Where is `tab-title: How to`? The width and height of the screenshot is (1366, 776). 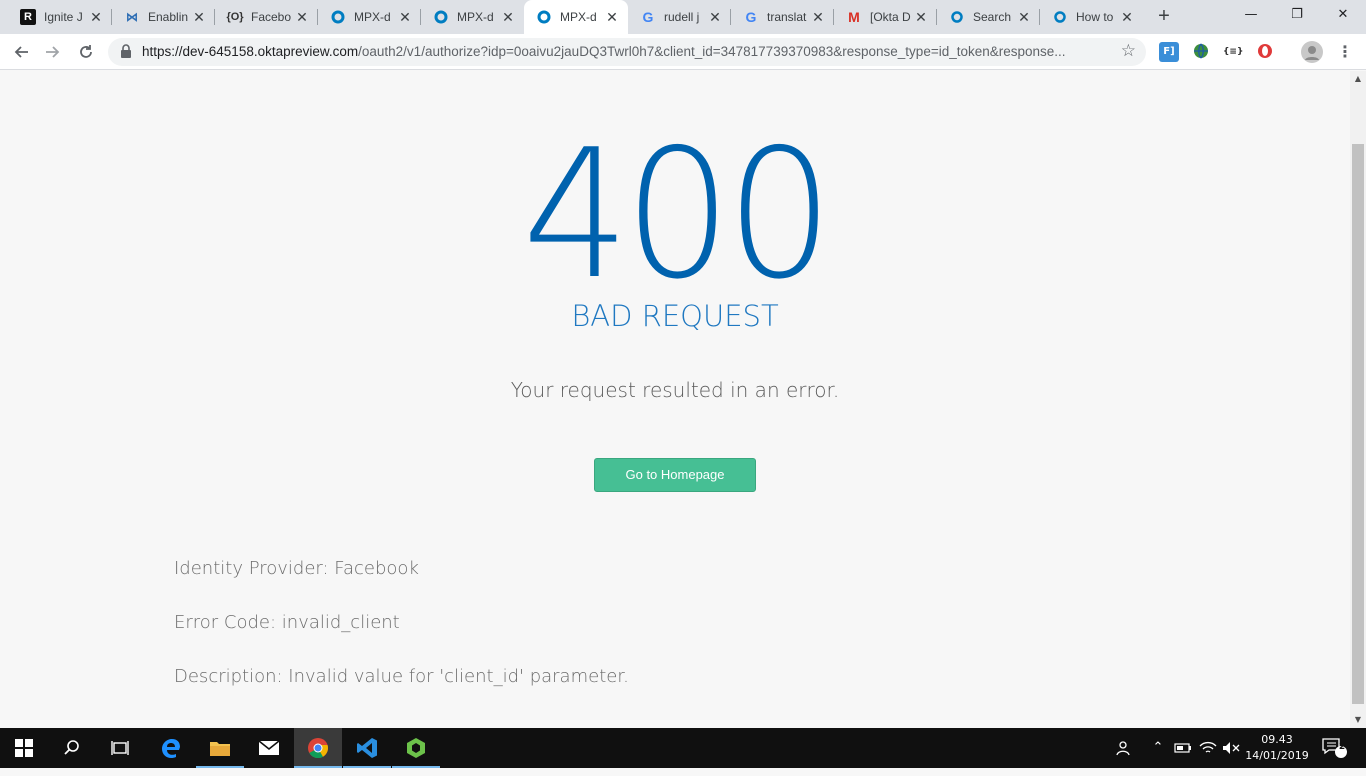 tab-title: How to is located at coordinates (1095, 17).